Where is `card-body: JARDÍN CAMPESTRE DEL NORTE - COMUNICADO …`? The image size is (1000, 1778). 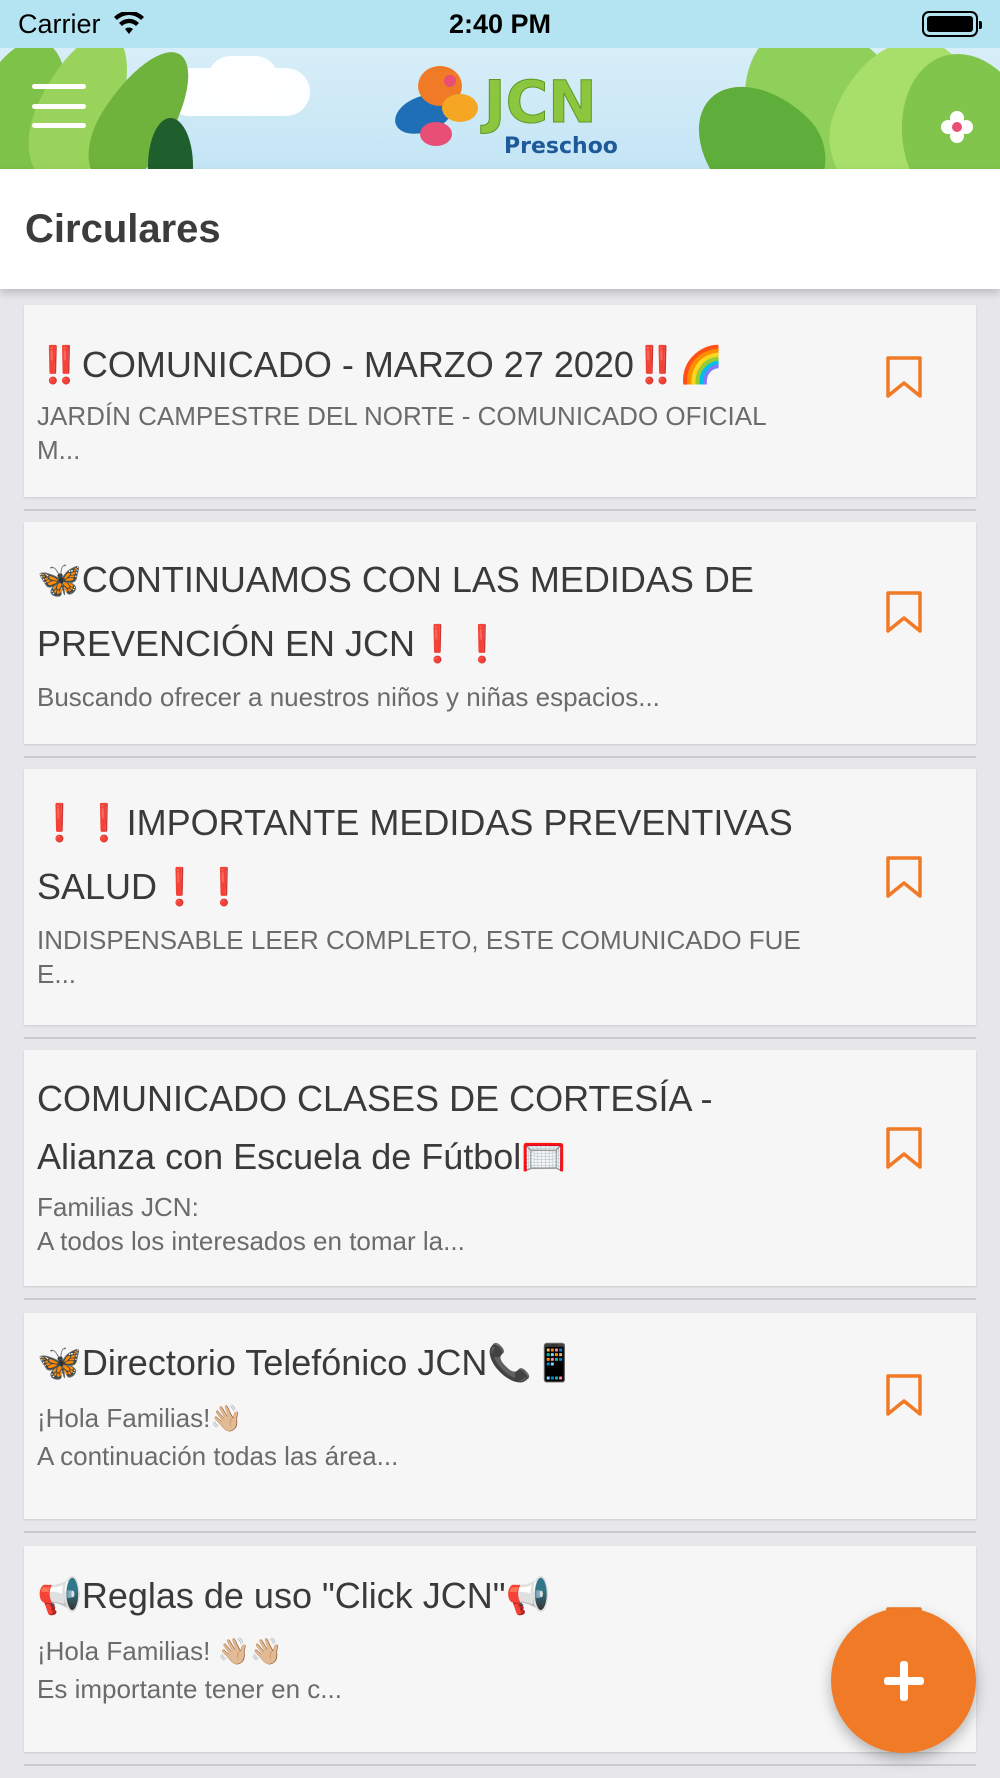
card-body: JARDÍN CAMPESTRE DEL NORTE - COMUNICADO … is located at coordinates (402, 433).